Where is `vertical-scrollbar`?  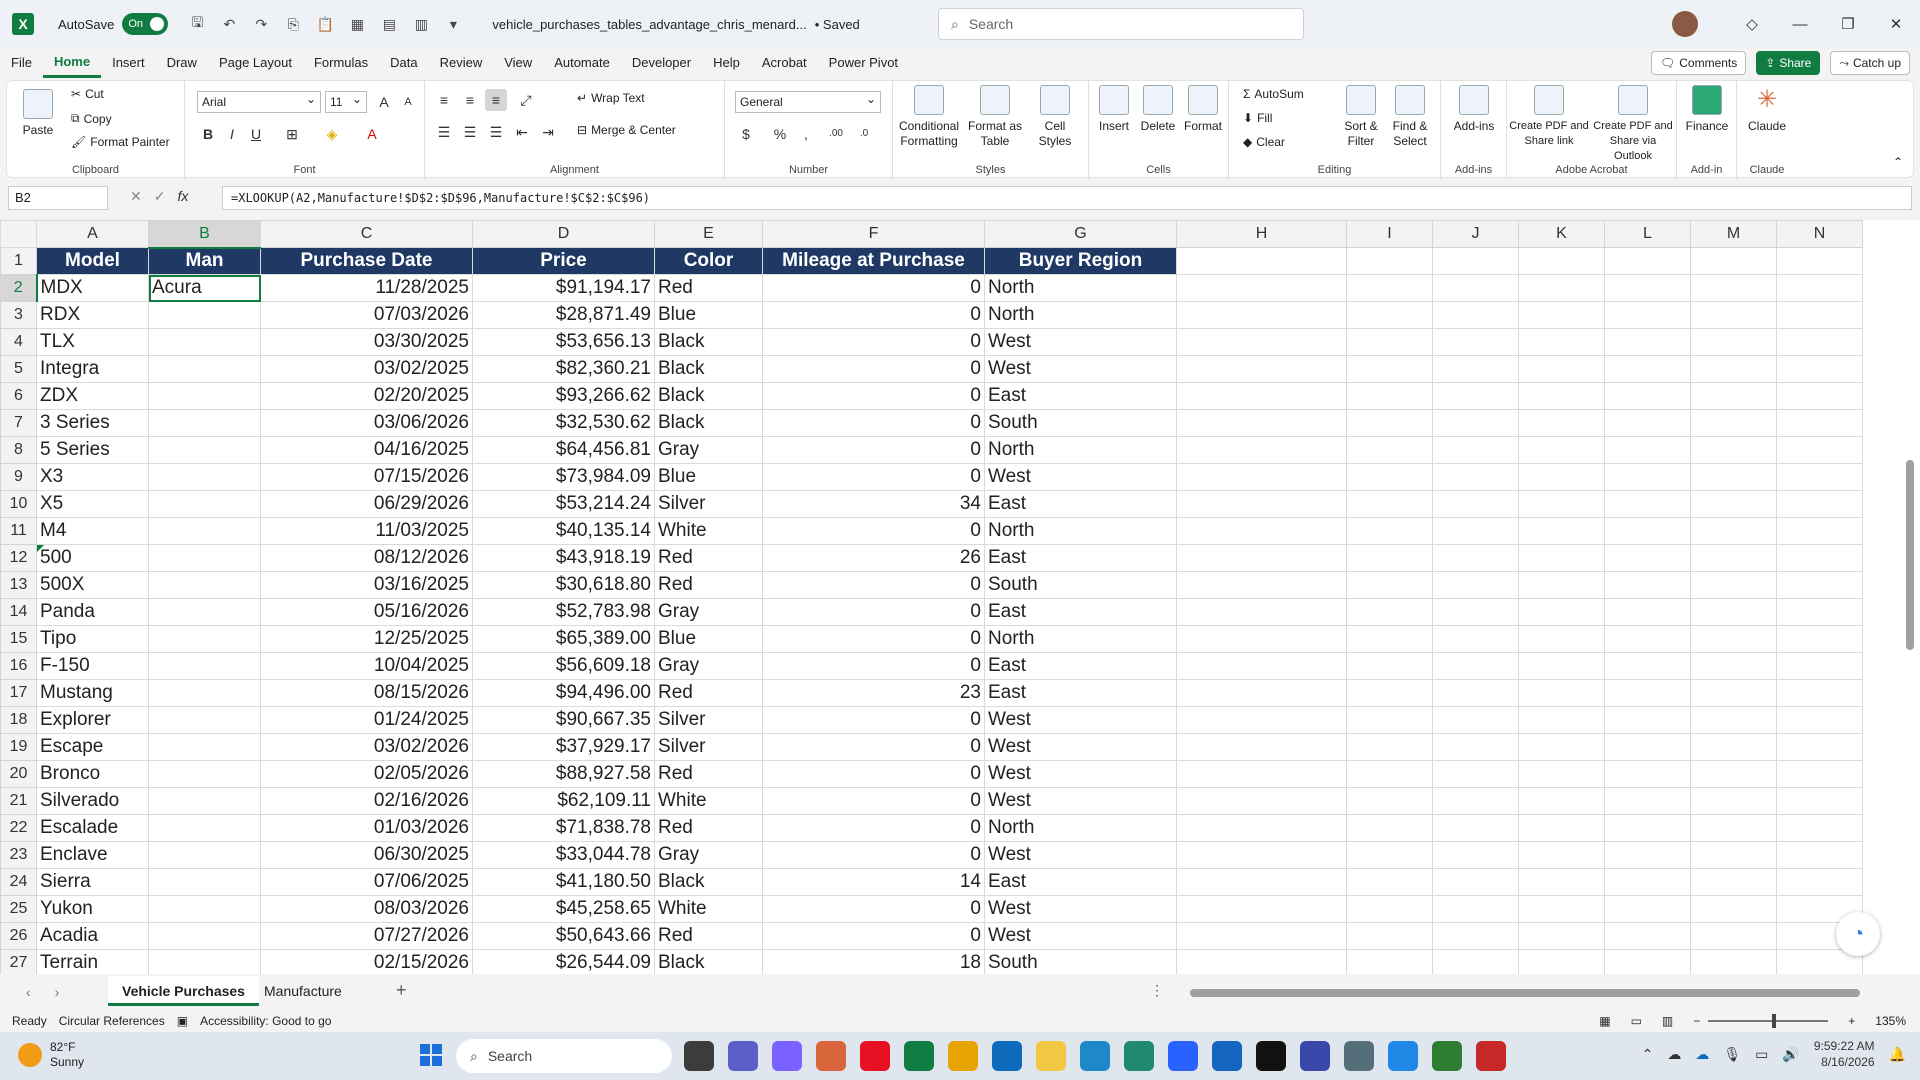 vertical-scrollbar is located at coordinates (1910, 555).